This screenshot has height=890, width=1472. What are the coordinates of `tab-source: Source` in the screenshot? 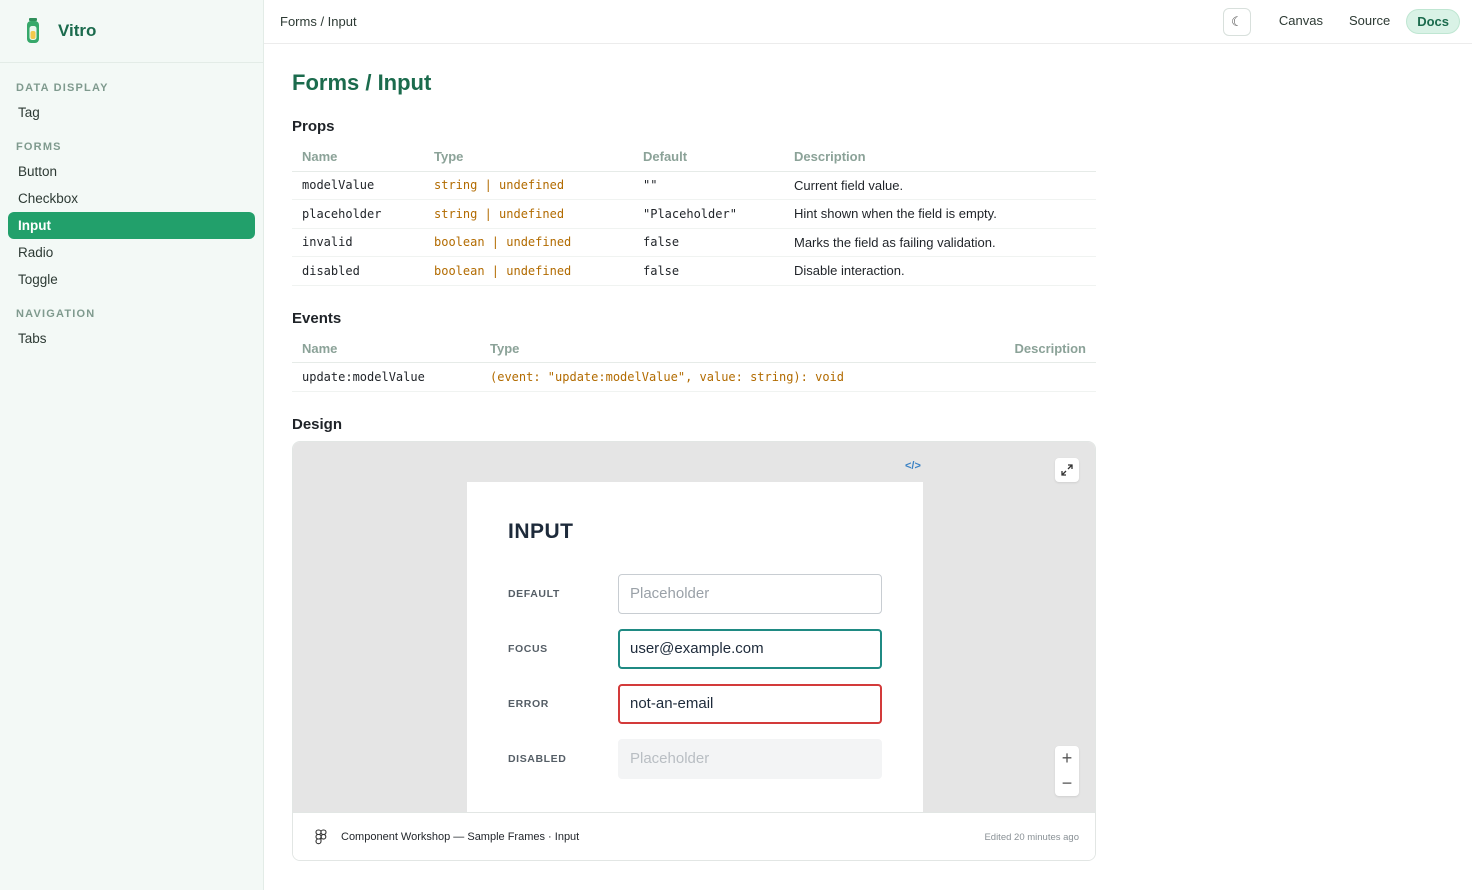 It's located at (1369, 21).